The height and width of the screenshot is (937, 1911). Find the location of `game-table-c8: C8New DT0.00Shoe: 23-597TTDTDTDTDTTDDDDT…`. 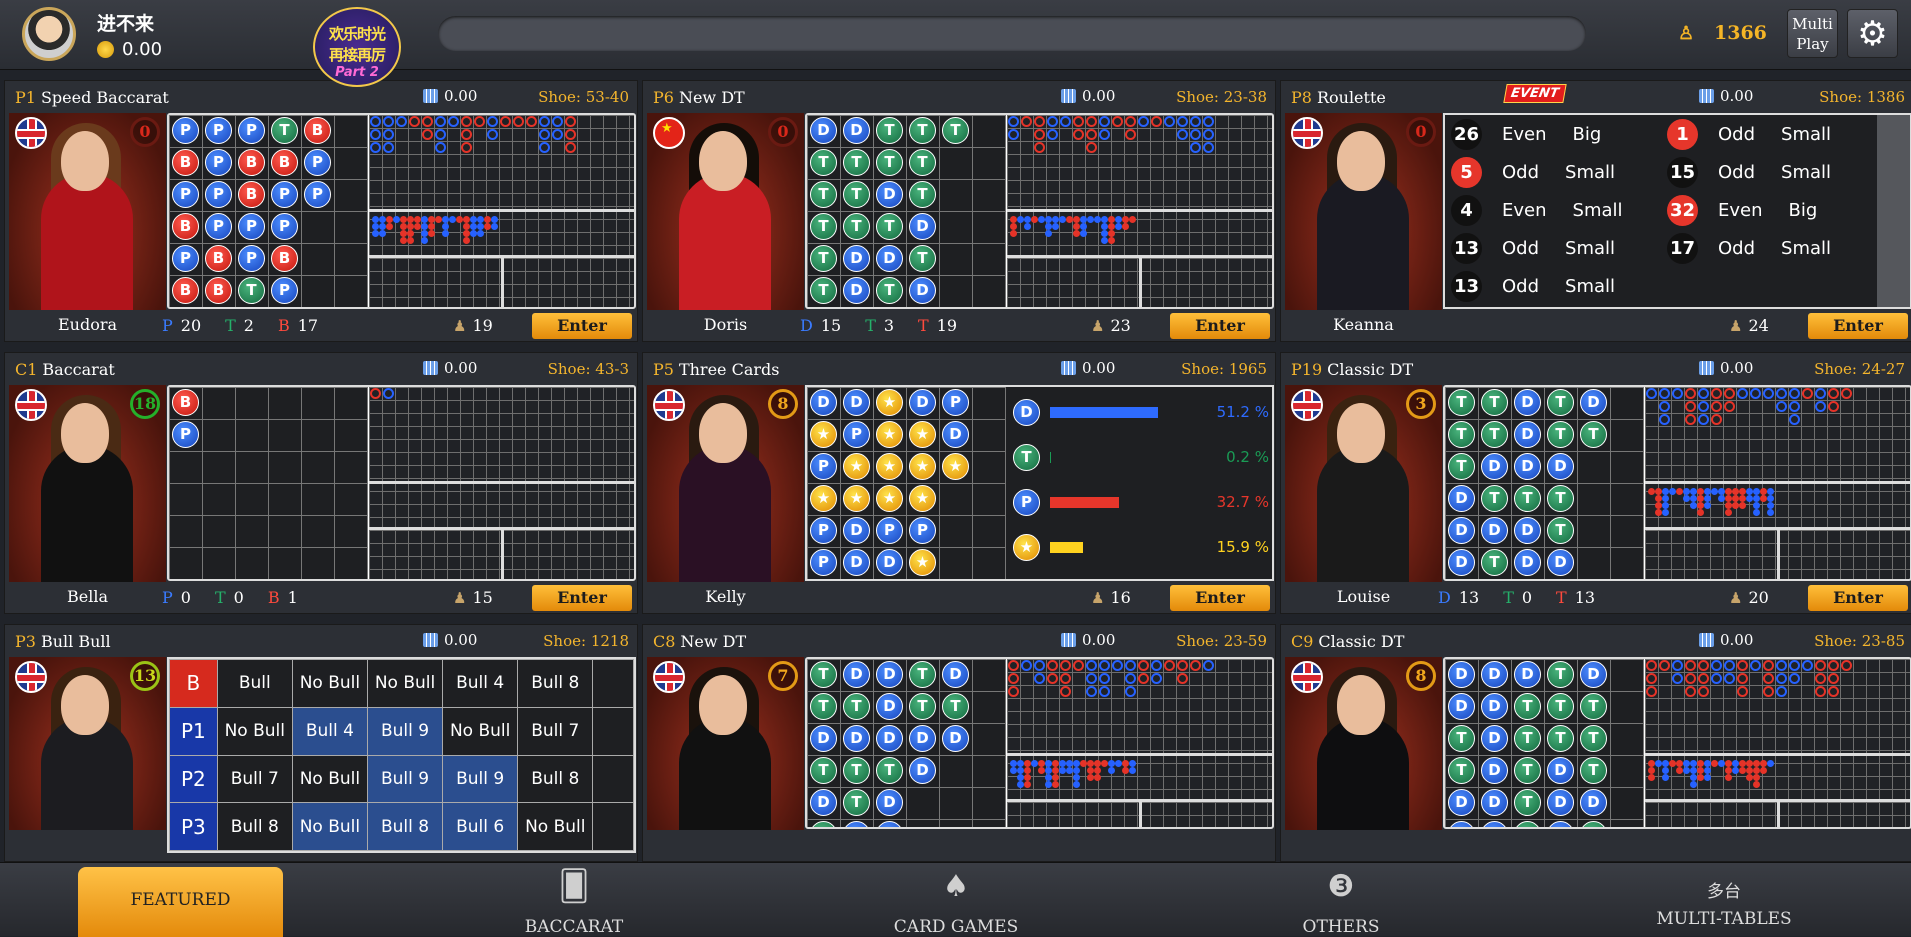

game-table-c8: C8New DT0.00Shoe: 23-597TTDTDTDTDTTDDDDT… is located at coordinates (959, 743).